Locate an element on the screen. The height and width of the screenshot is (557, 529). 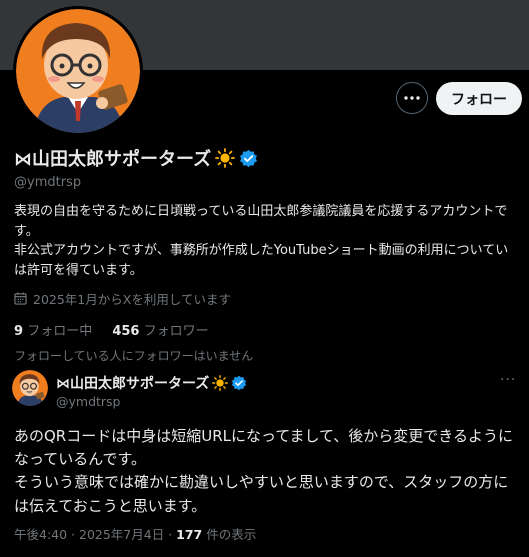
profile-display-name: ⋈山田太郎サポーターズ is located at coordinates (136, 158).